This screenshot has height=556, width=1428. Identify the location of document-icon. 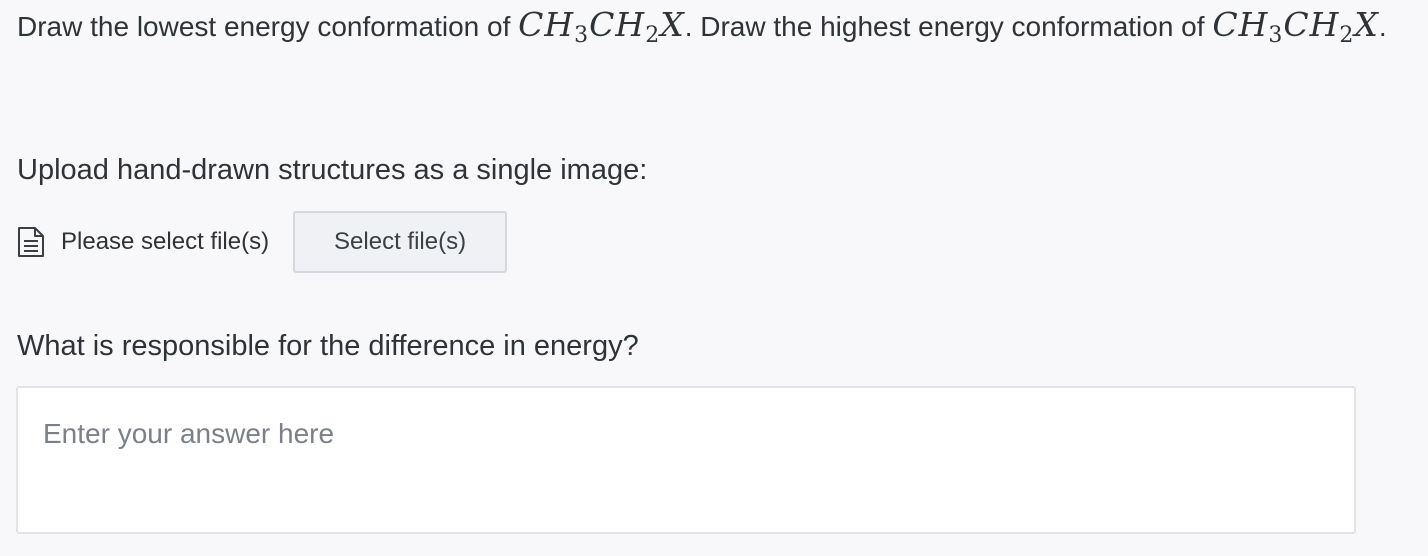
(31, 242).